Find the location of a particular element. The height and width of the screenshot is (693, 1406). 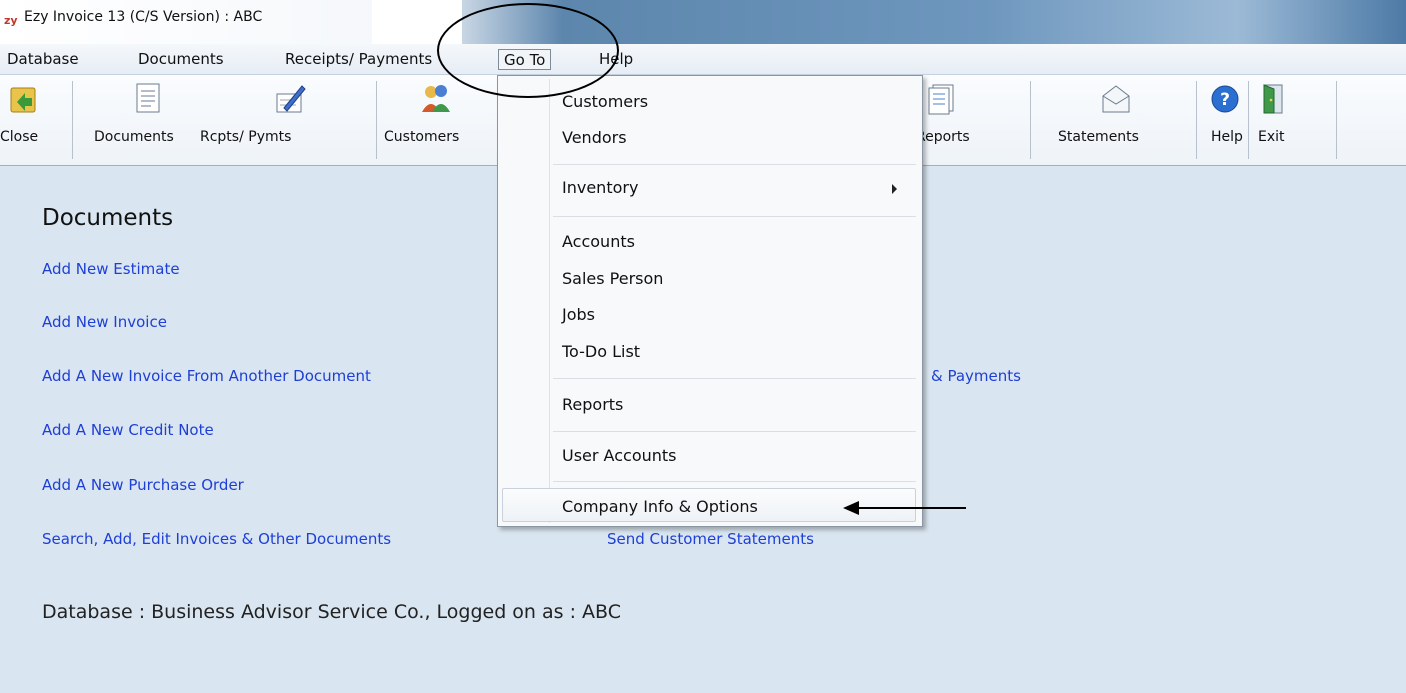

reports-button-label: Reports is located at coordinates (943, 137).